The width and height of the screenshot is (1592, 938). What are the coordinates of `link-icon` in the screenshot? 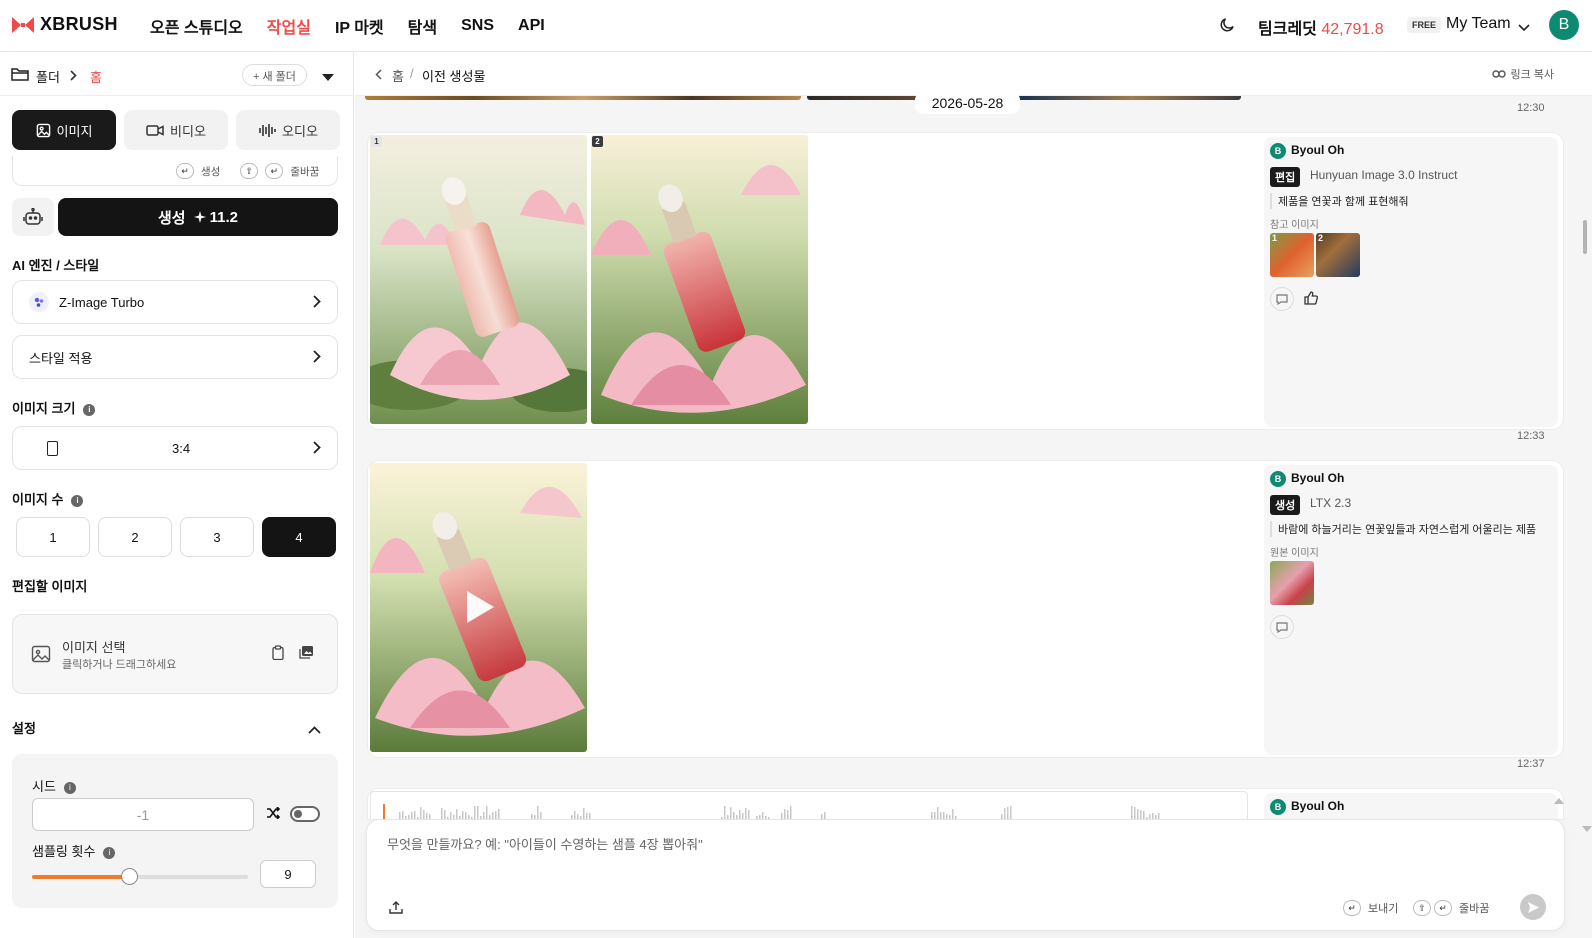 It's located at (1499, 74).